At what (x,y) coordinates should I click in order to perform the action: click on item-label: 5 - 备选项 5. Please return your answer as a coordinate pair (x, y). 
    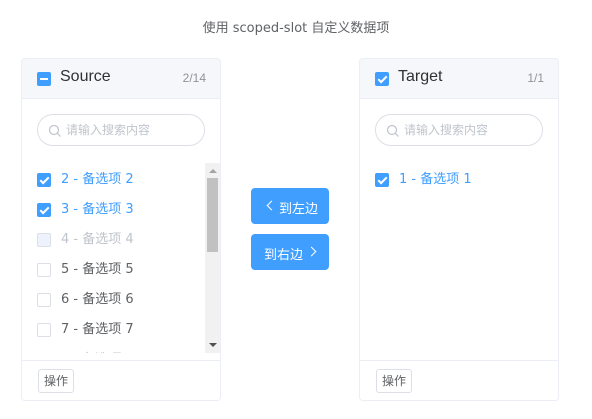
    Looking at the image, I should click on (97, 269).